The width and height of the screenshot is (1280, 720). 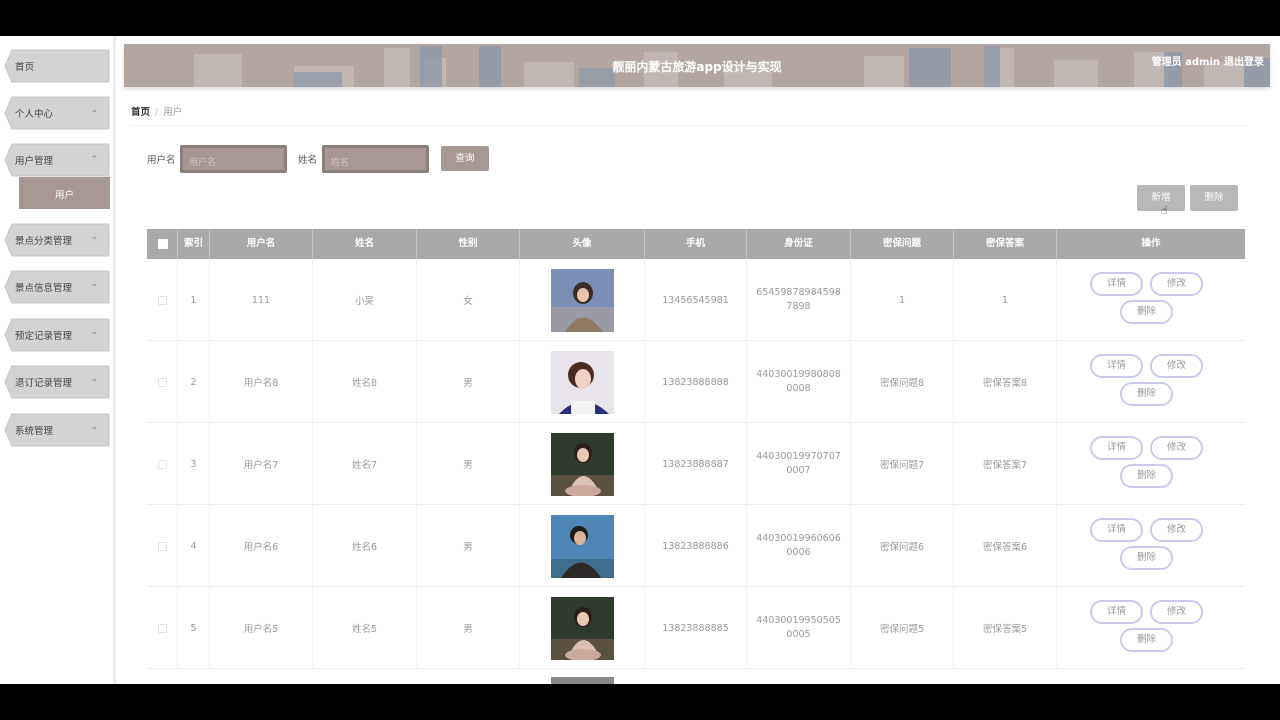 I want to click on username-search-input: 用户名, so click(x=233, y=159).